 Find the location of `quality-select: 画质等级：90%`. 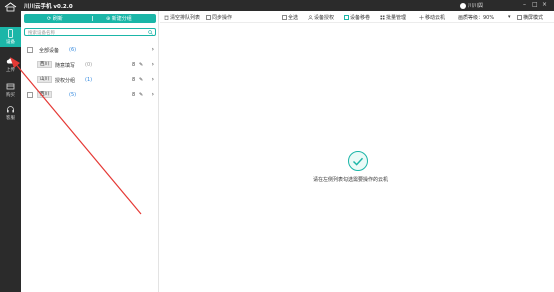

quality-select: 画质等级：90% is located at coordinates (476, 17).